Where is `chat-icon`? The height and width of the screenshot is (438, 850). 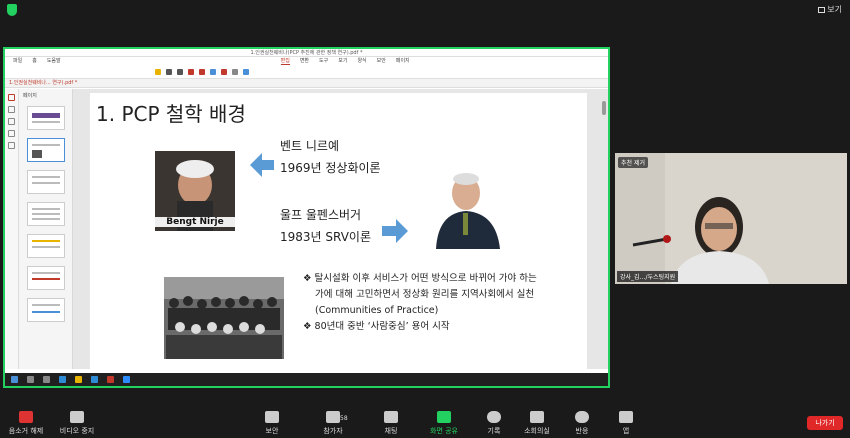 chat-icon is located at coordinates (391, 417).